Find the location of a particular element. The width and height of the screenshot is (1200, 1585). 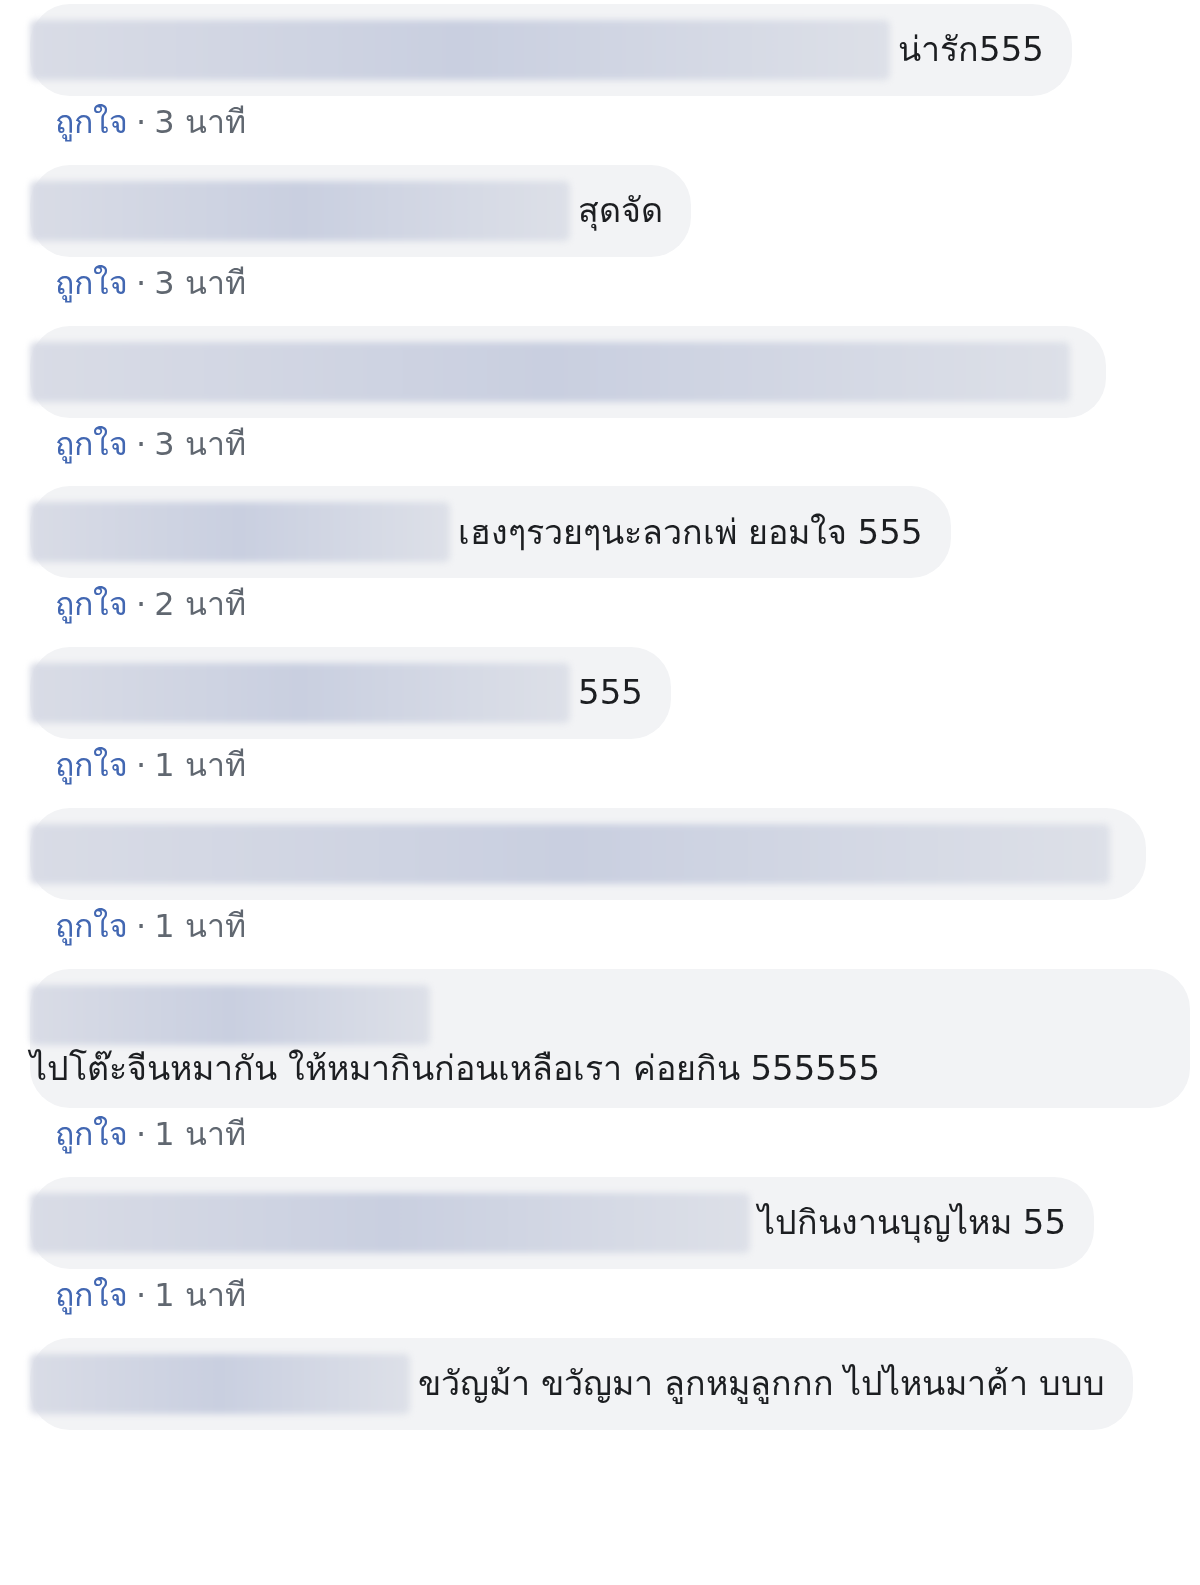

comment-text: ไปโต๊ะจีนหมากัน ให้หมากินก่อนเหลือเรา ค่อยกิน 555555 is located at coordinates (455, 1068).